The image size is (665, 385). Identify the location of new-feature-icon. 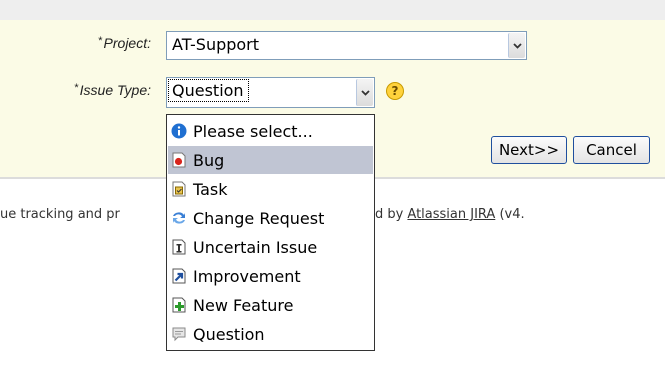
(179, 305).